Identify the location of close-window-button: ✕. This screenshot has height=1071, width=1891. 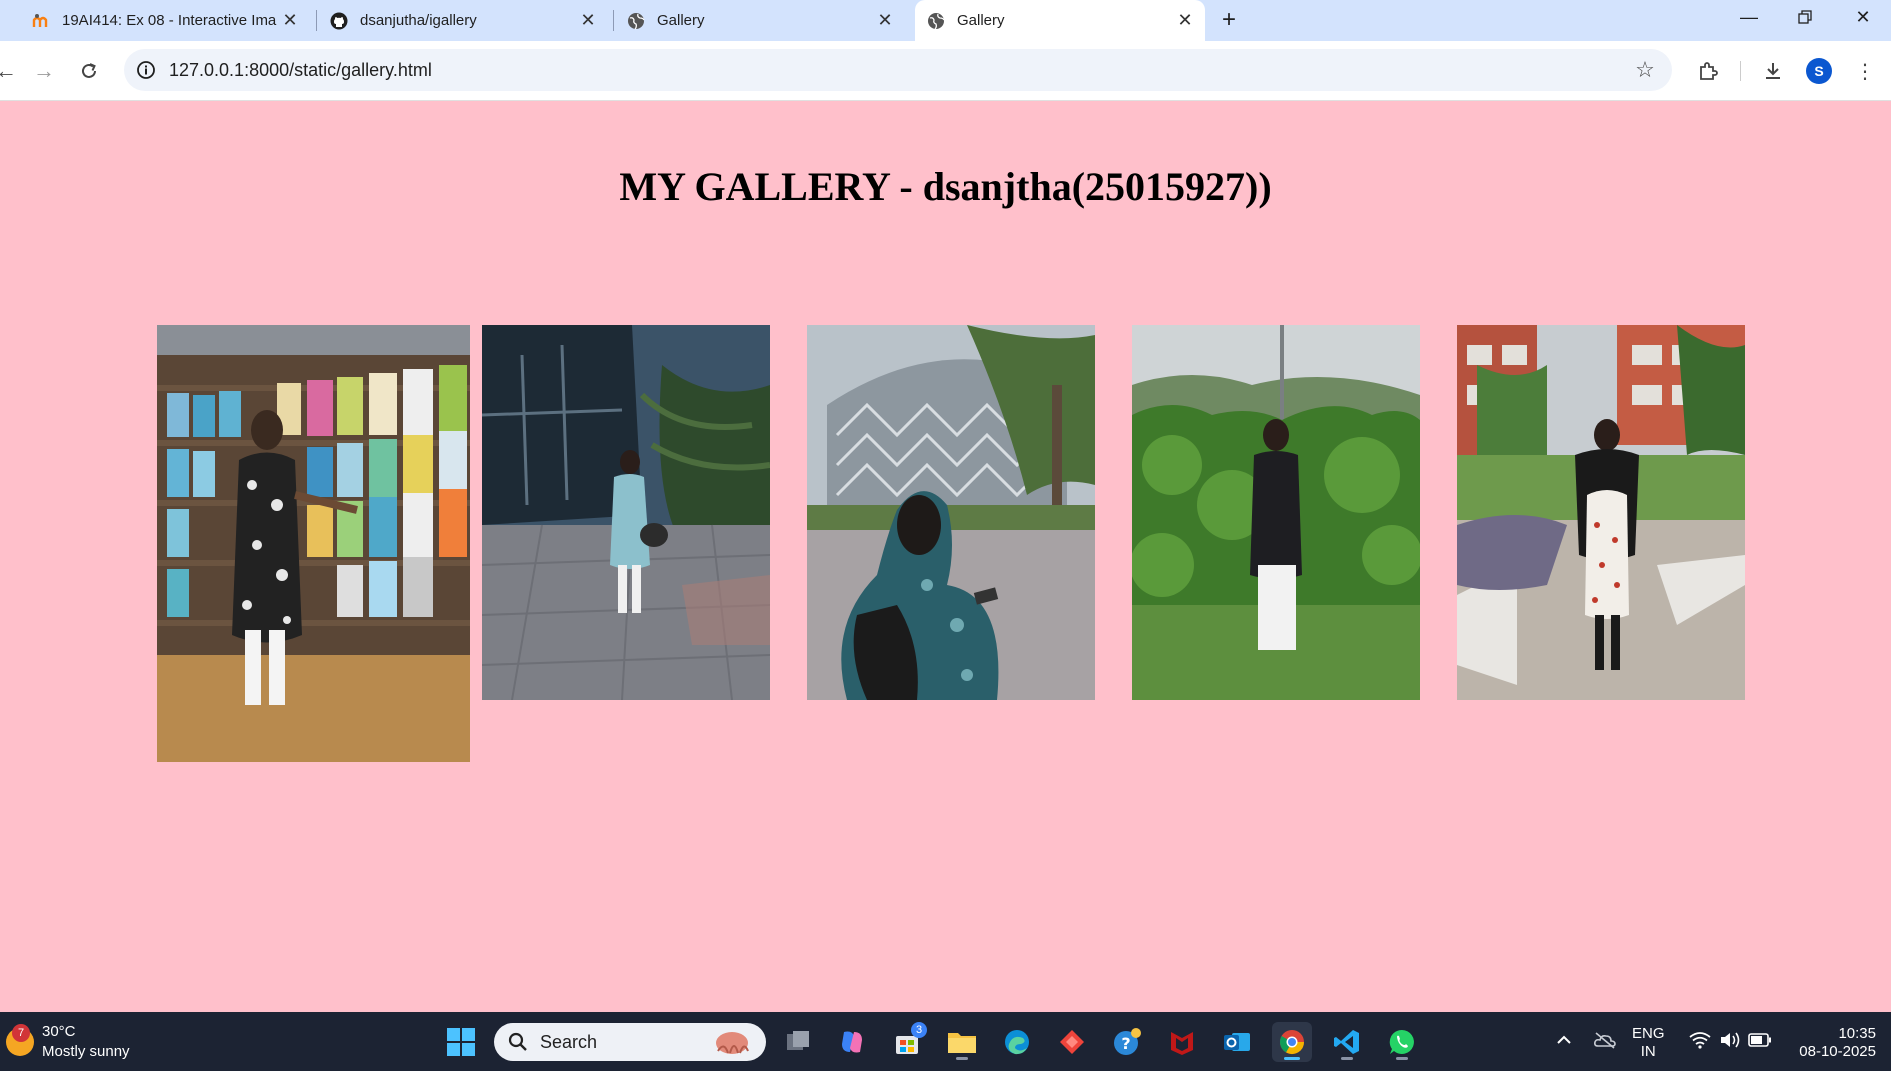
(1863, 17).